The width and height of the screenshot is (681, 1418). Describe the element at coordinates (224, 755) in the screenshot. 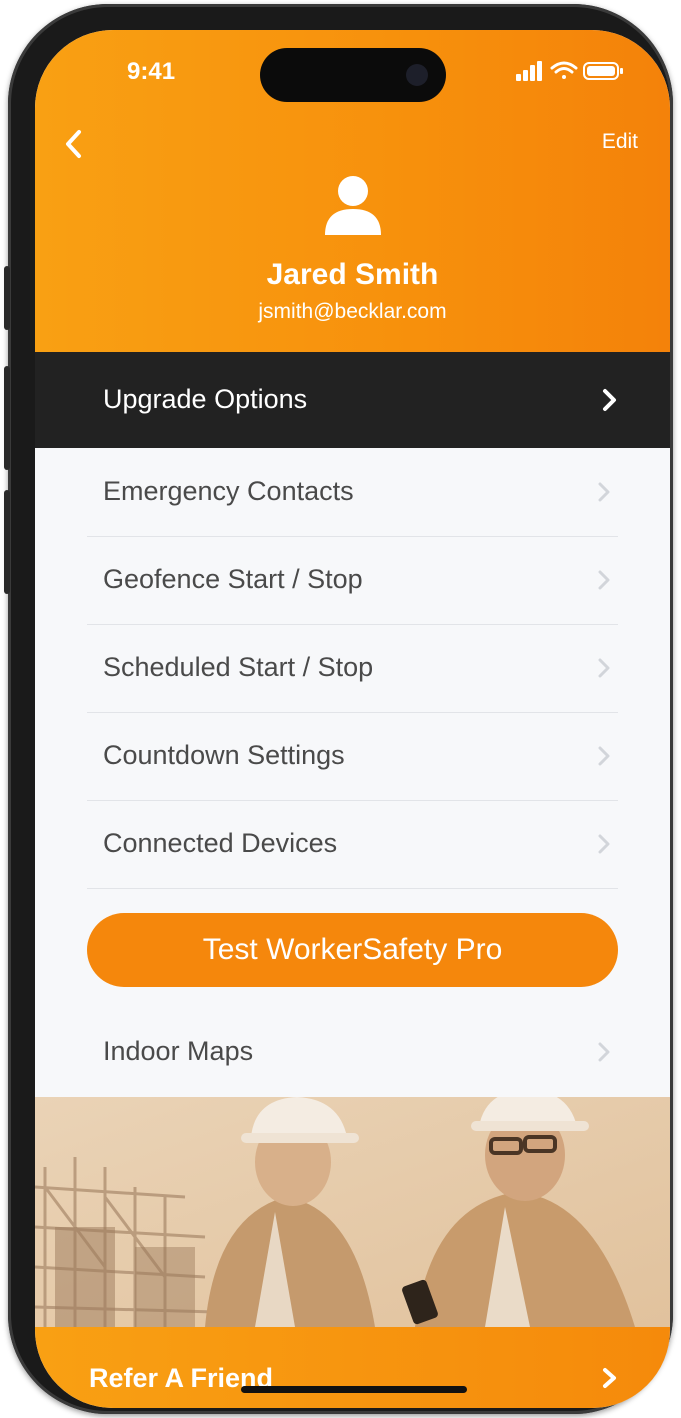

I see `menu-item-label: Countdown Settings` at that location.